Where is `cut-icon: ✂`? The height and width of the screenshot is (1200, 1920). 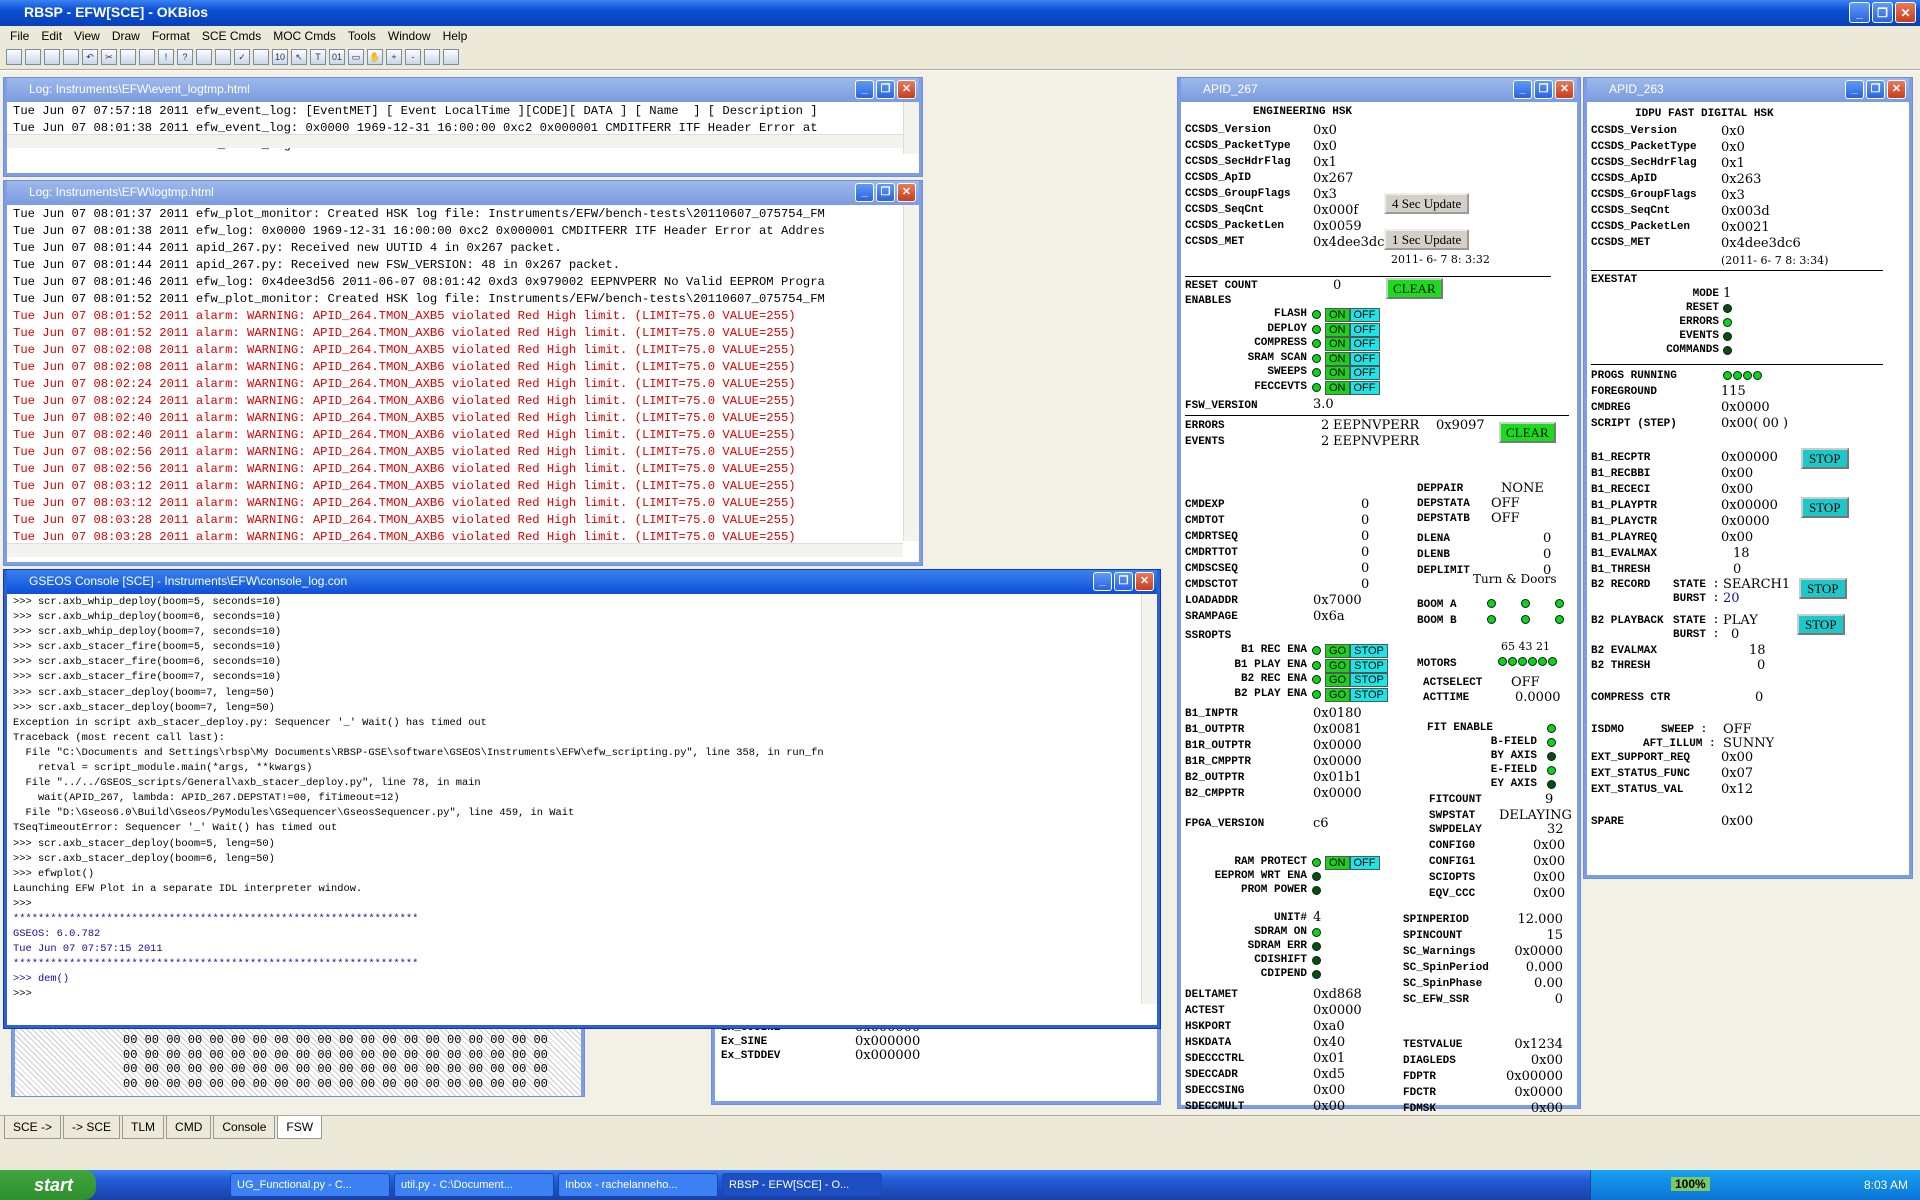
cut-icon: ✂ is located at coordinates (109, 57).